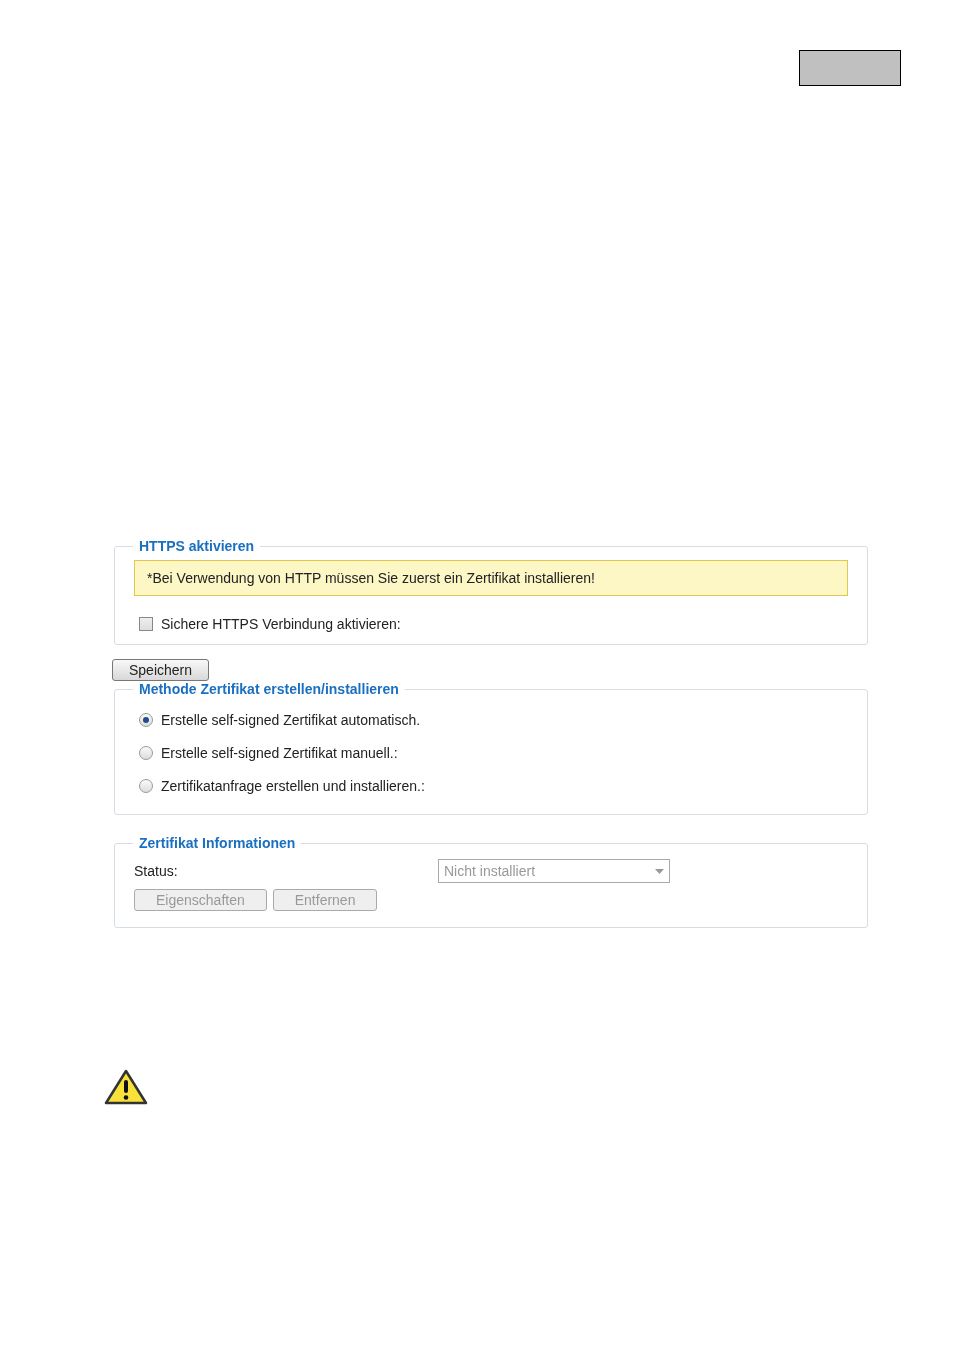 This screenshot has height=1350, width=954. What do you see at coordinates (146, 624) in the screenshot?
I see `checkbox` at bounding box center [146, 624].